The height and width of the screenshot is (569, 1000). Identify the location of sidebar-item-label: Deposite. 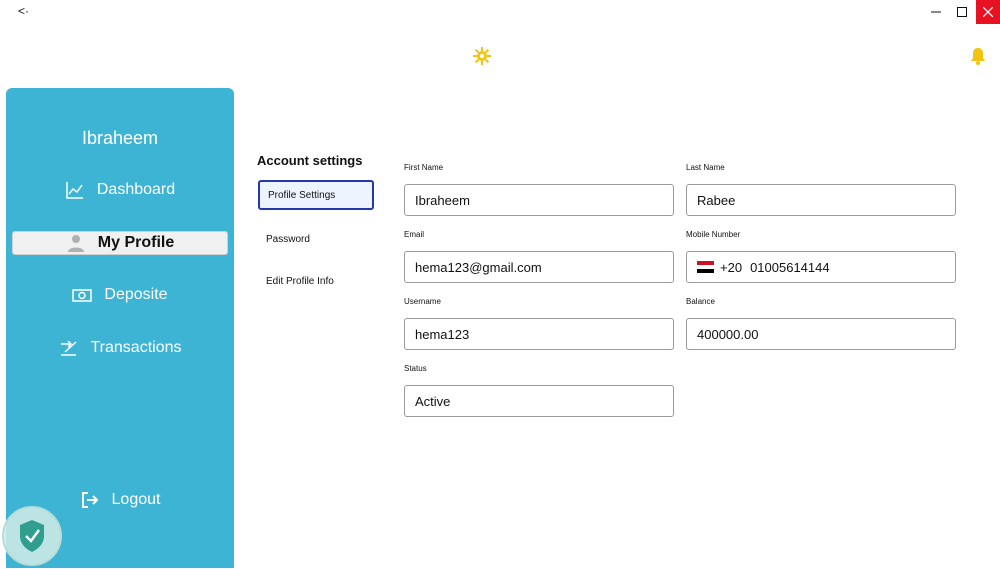
(136, 294).